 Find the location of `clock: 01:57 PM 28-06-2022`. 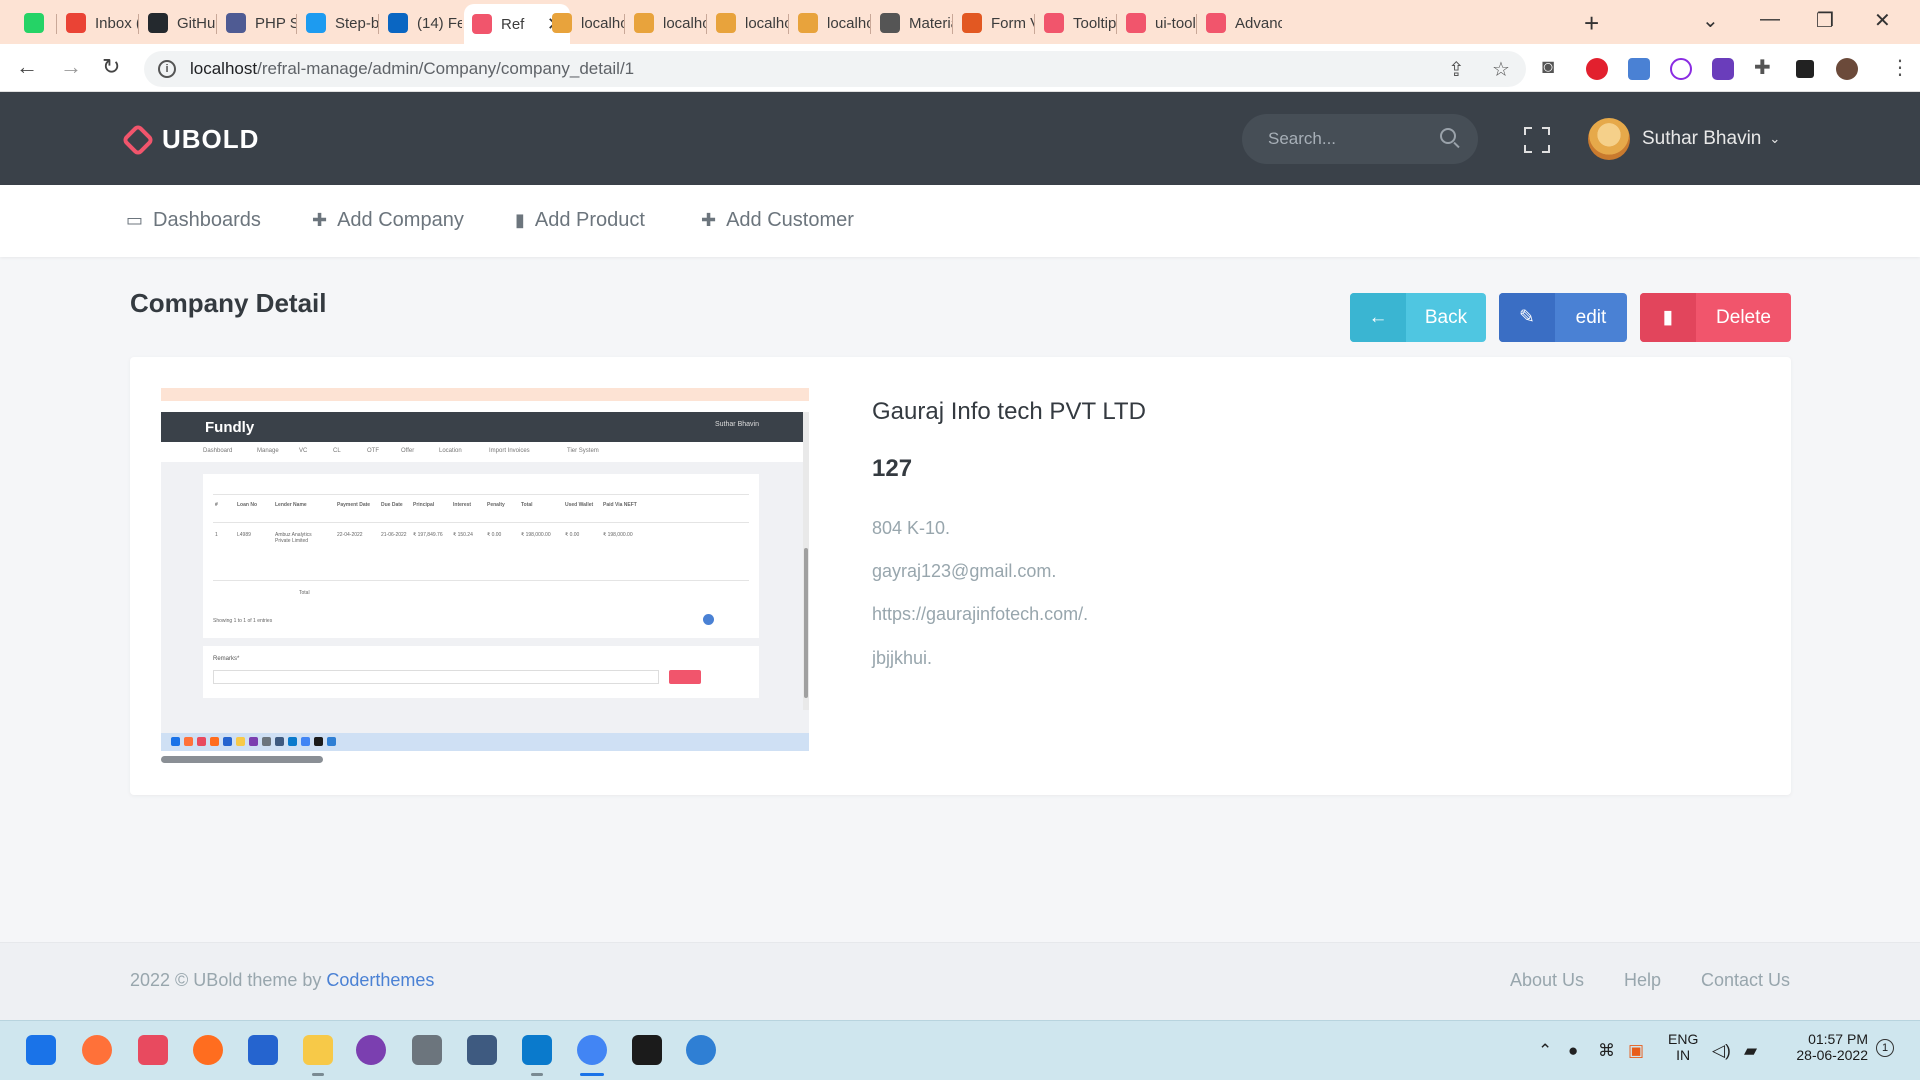

clock: 01:57 PM 28-06-2022 is located at coordinates (1828, 1047).